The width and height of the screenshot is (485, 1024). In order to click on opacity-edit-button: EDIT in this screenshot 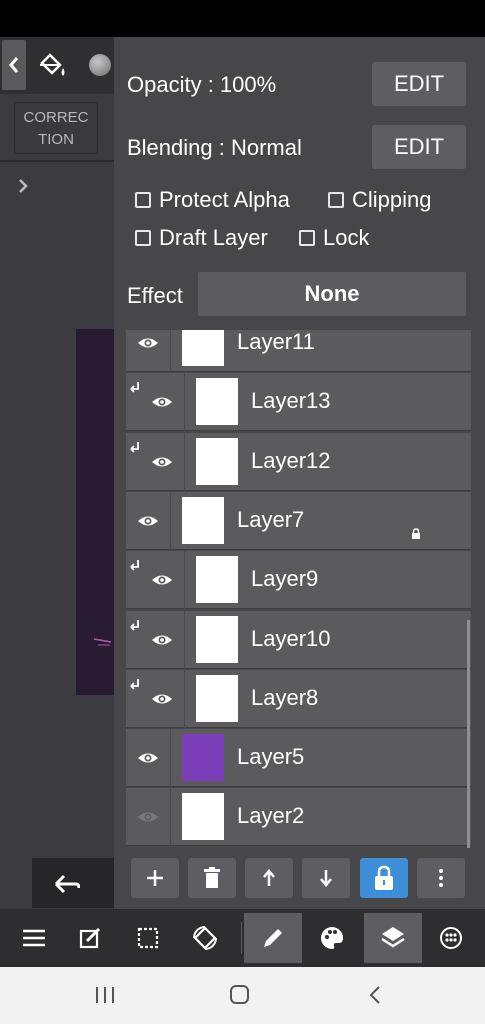, I will do `click(419, 84)`.